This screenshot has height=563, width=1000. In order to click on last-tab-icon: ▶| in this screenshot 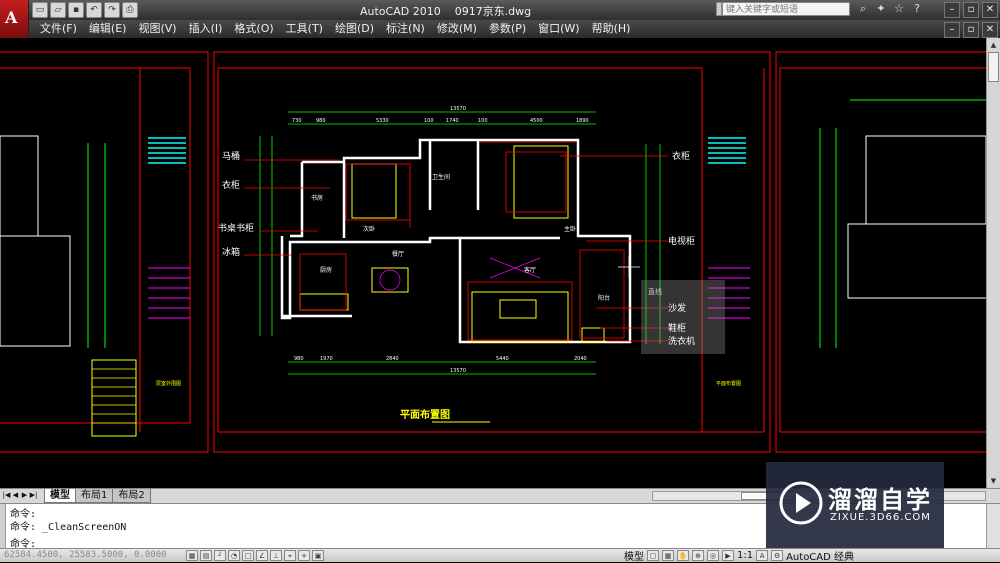, I will do `click(33, 495)`.